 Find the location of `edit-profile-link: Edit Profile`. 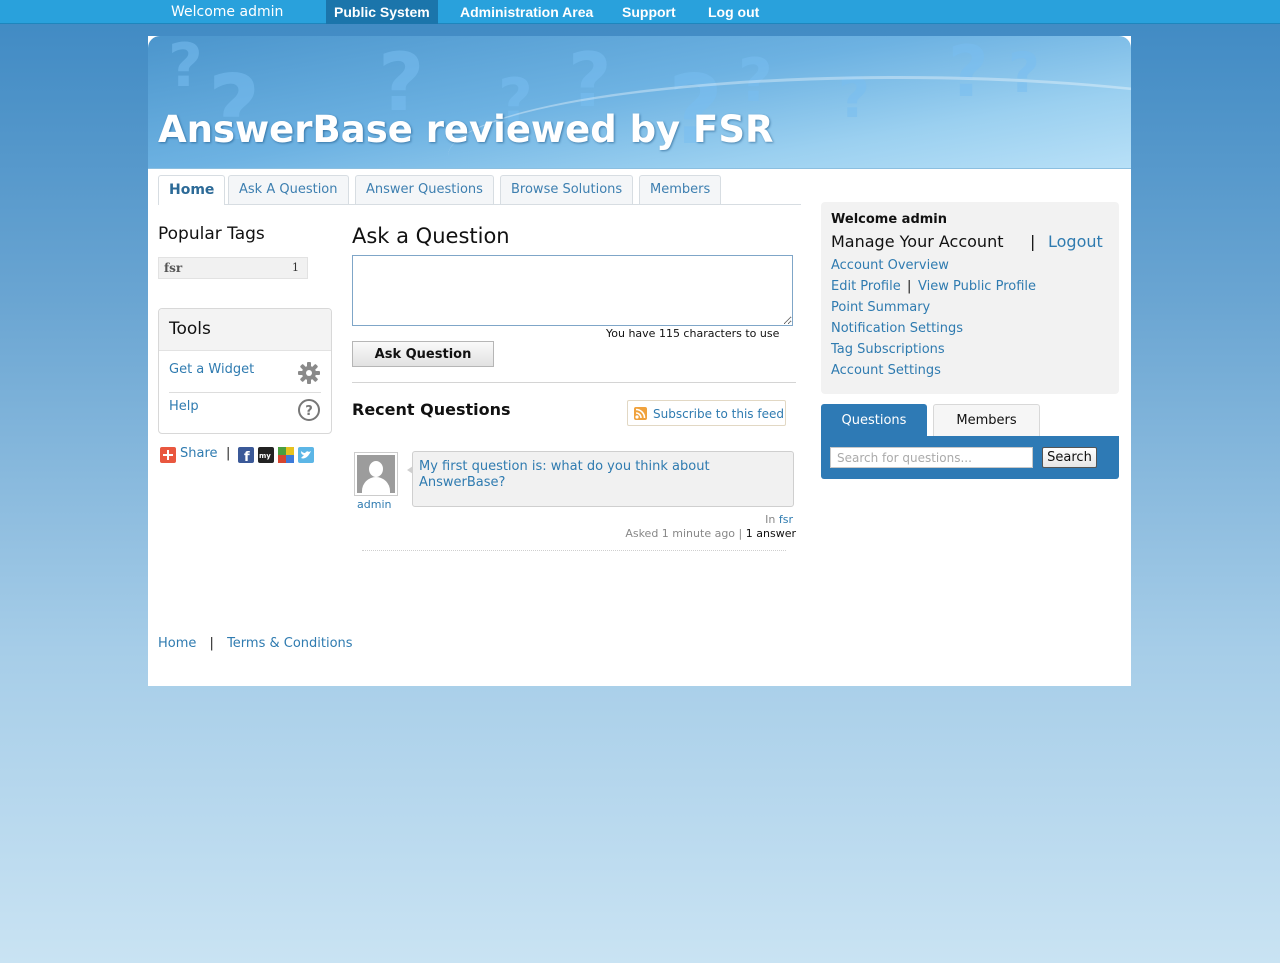

edit-profile-link: Edit Profile is located at coordinates (866, 286).